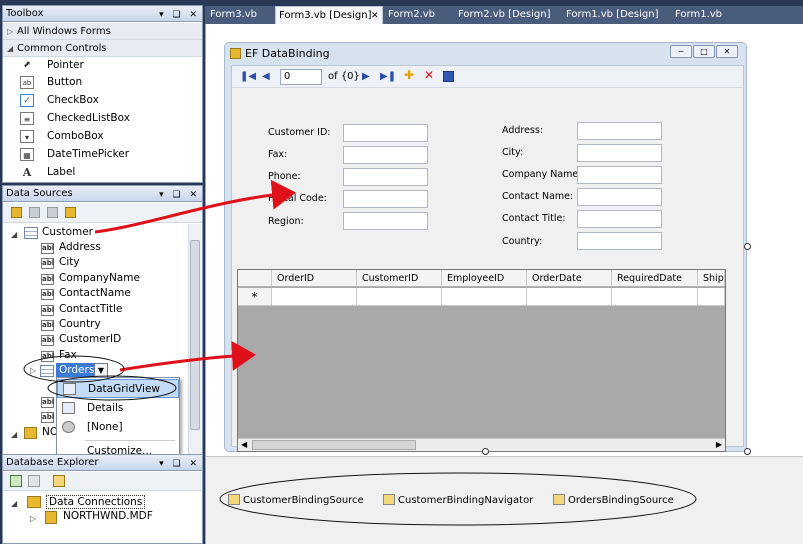 The width and height of the screenshot is (803, 544). What do you see at coordinates (90, 339) in the screenshot?
I see `tree-item-field: CustomerID` at bounding box center [90, 339].